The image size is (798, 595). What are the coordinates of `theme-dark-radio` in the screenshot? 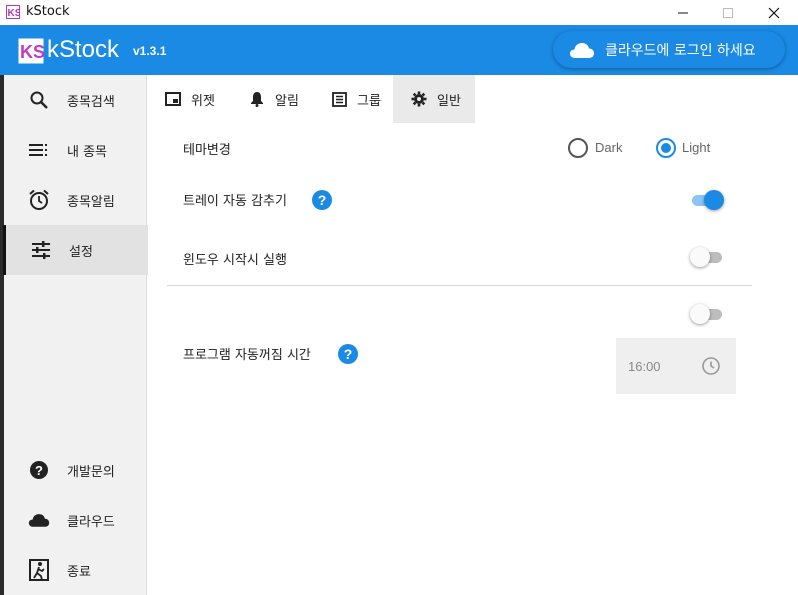 It's located at (578, 148).